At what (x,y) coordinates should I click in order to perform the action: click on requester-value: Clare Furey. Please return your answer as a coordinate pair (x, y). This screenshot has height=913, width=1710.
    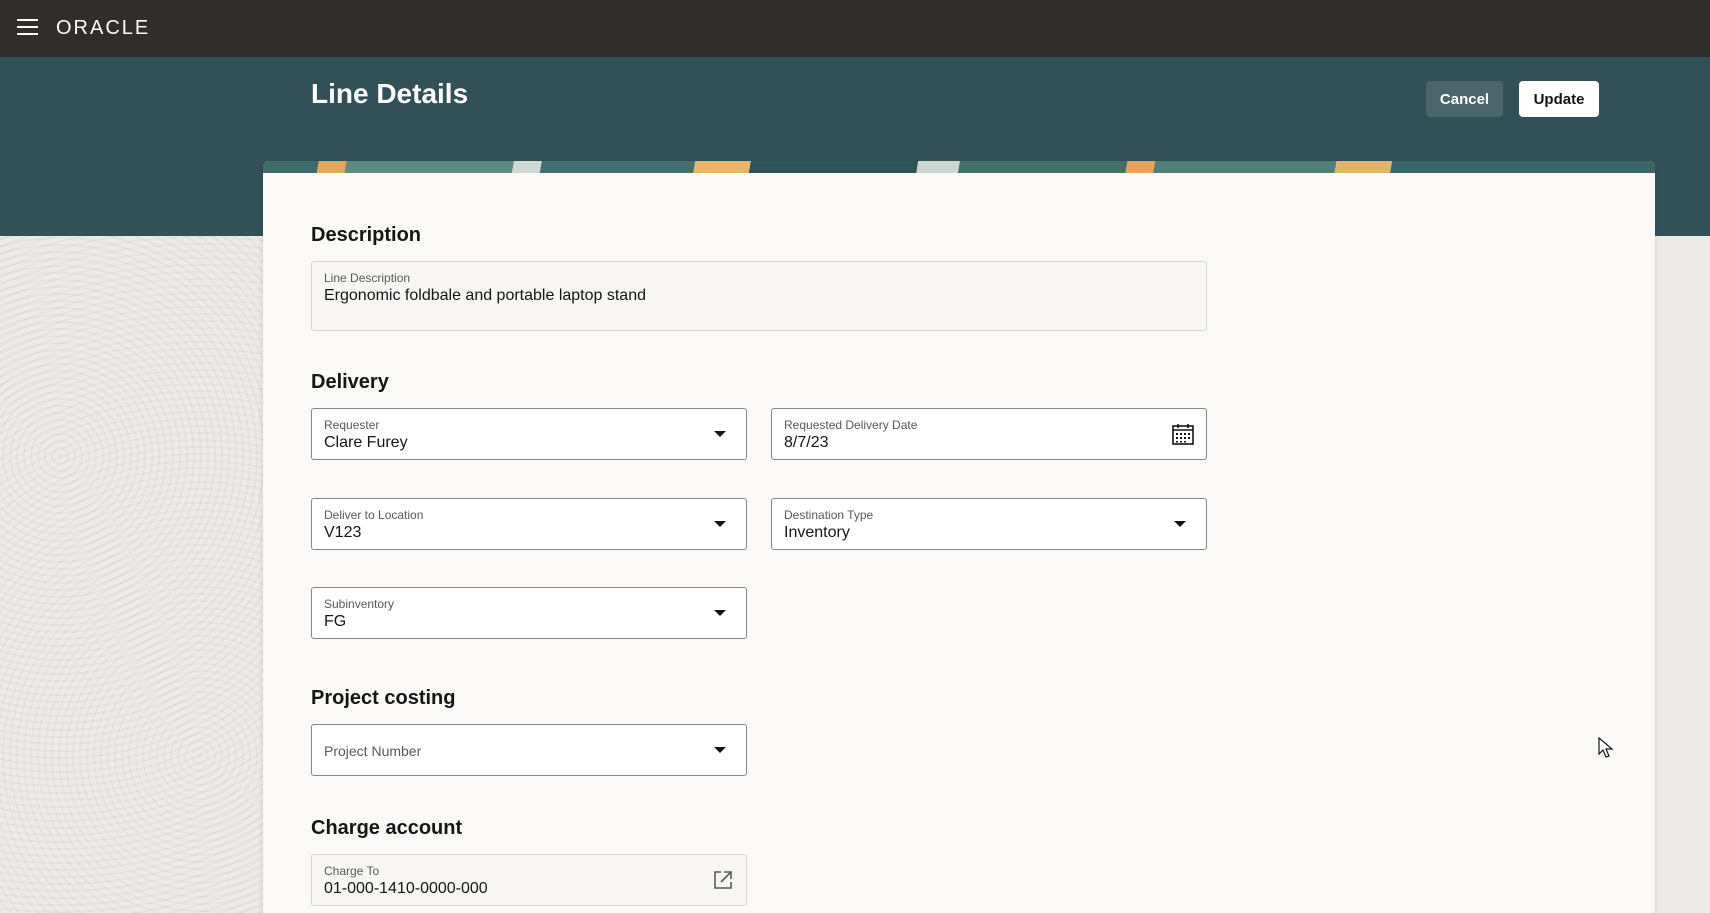
    Looking at the image, I should click on (366, 442).